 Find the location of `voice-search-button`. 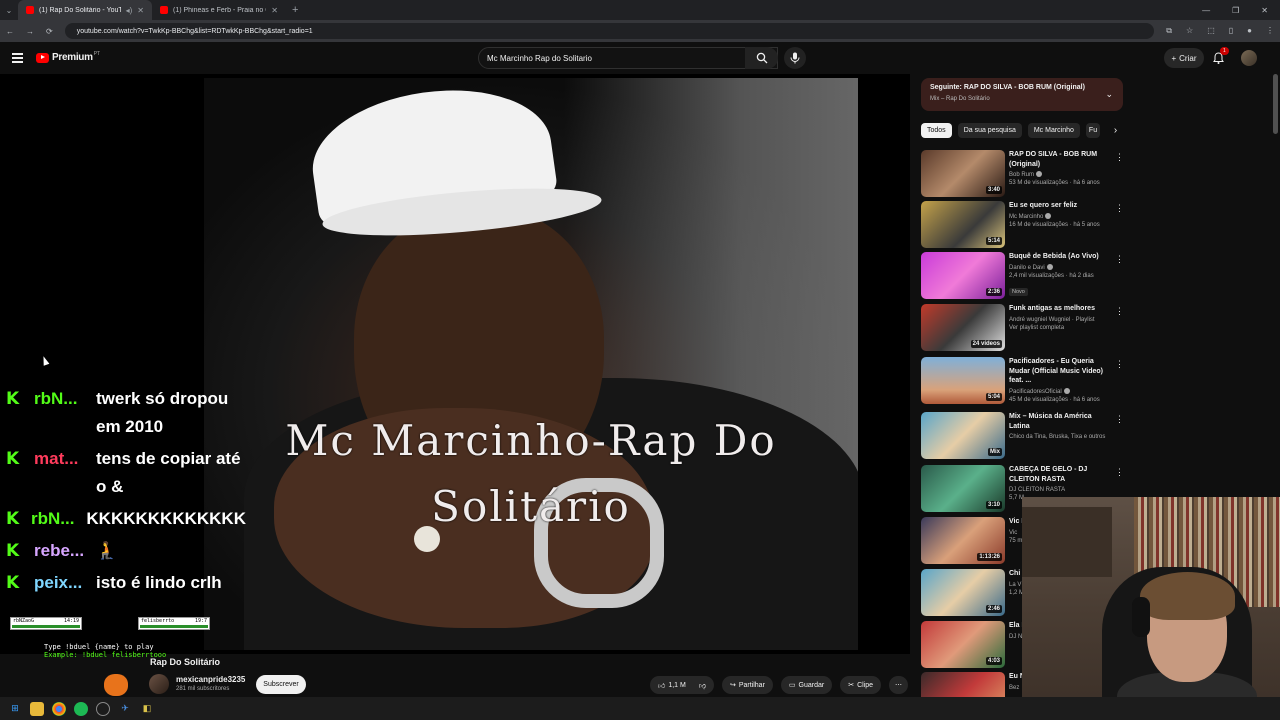

voice-search-button is located at coordinates (795, 58).